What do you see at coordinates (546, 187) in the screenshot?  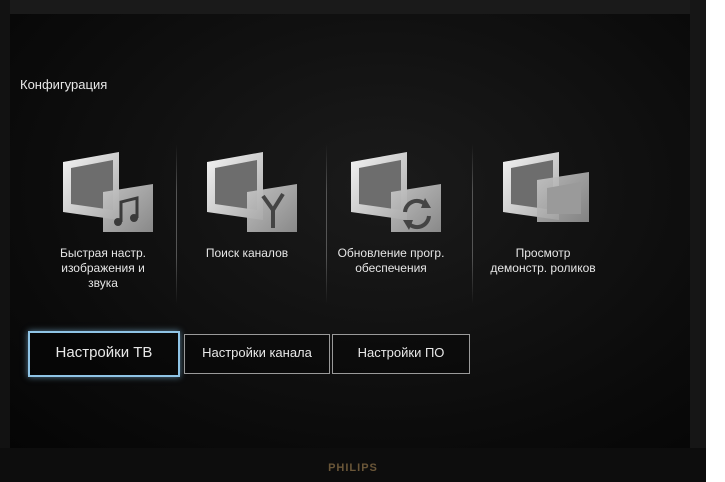 I see `demo-windows-icon` at bounding box center [546, 187].